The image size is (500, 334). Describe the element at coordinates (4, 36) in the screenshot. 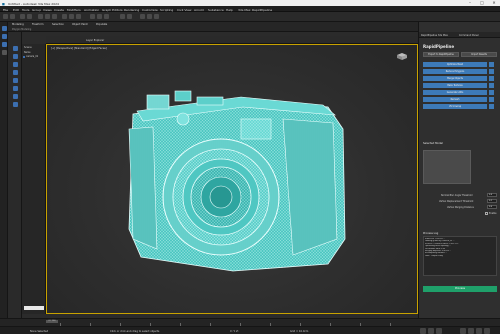

I see `create-tool-icon` at that location.